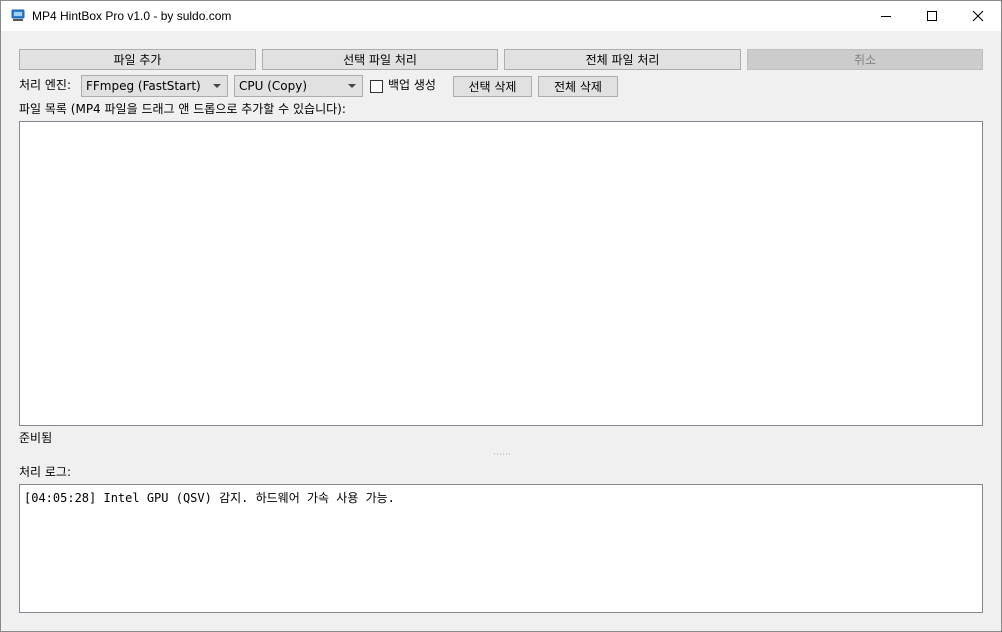  I want to click on title-bar: MP4 HintBox Pro v1.0 - by suldo.com, so click(501, 16).